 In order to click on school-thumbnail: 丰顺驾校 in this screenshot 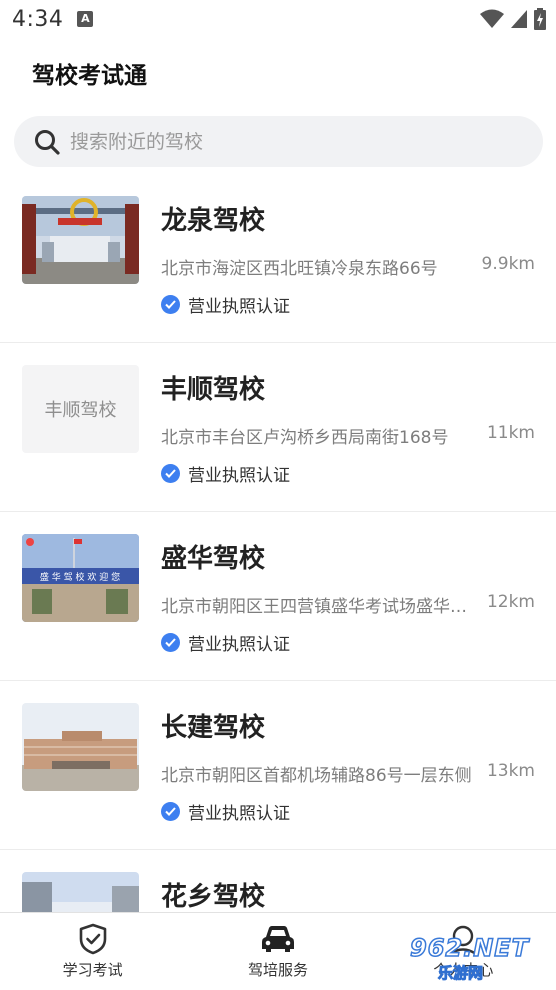, I will do `click(80, 409)`.